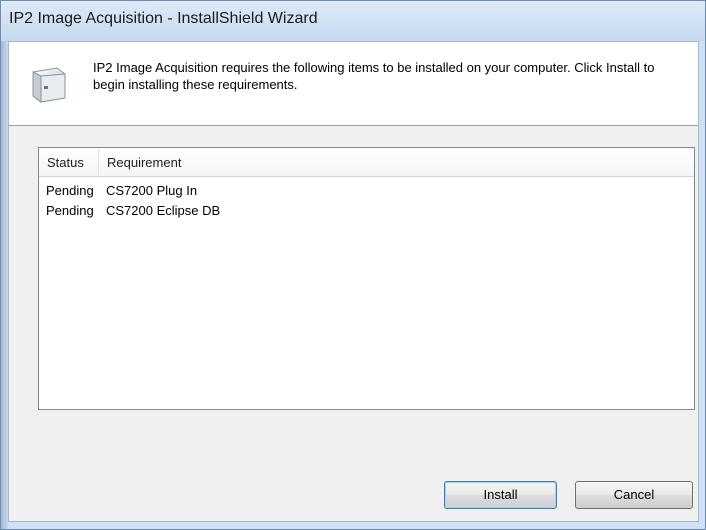 This screenshot has height=530, width=706. I want to click on column-header-label: Status, so click(65, 162).